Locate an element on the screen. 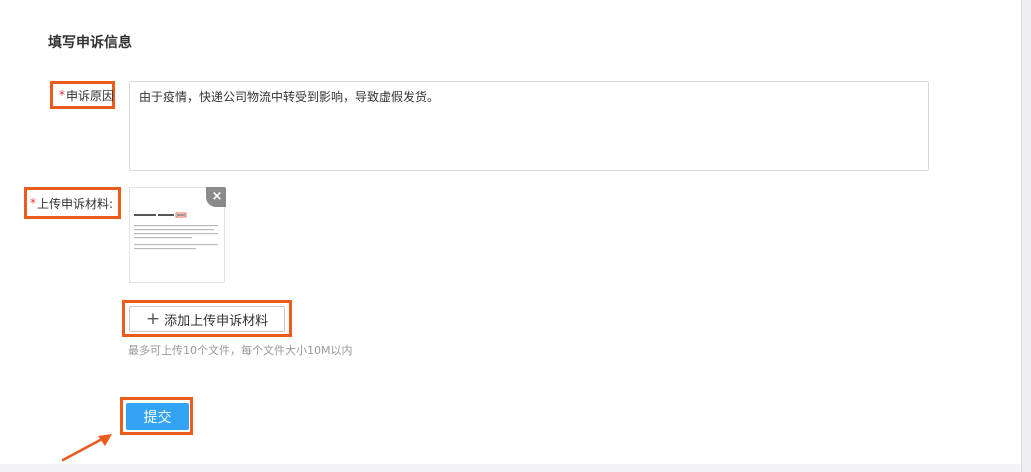  upload-label: * 上传申诉材料: is located at coordinates (72, 203).